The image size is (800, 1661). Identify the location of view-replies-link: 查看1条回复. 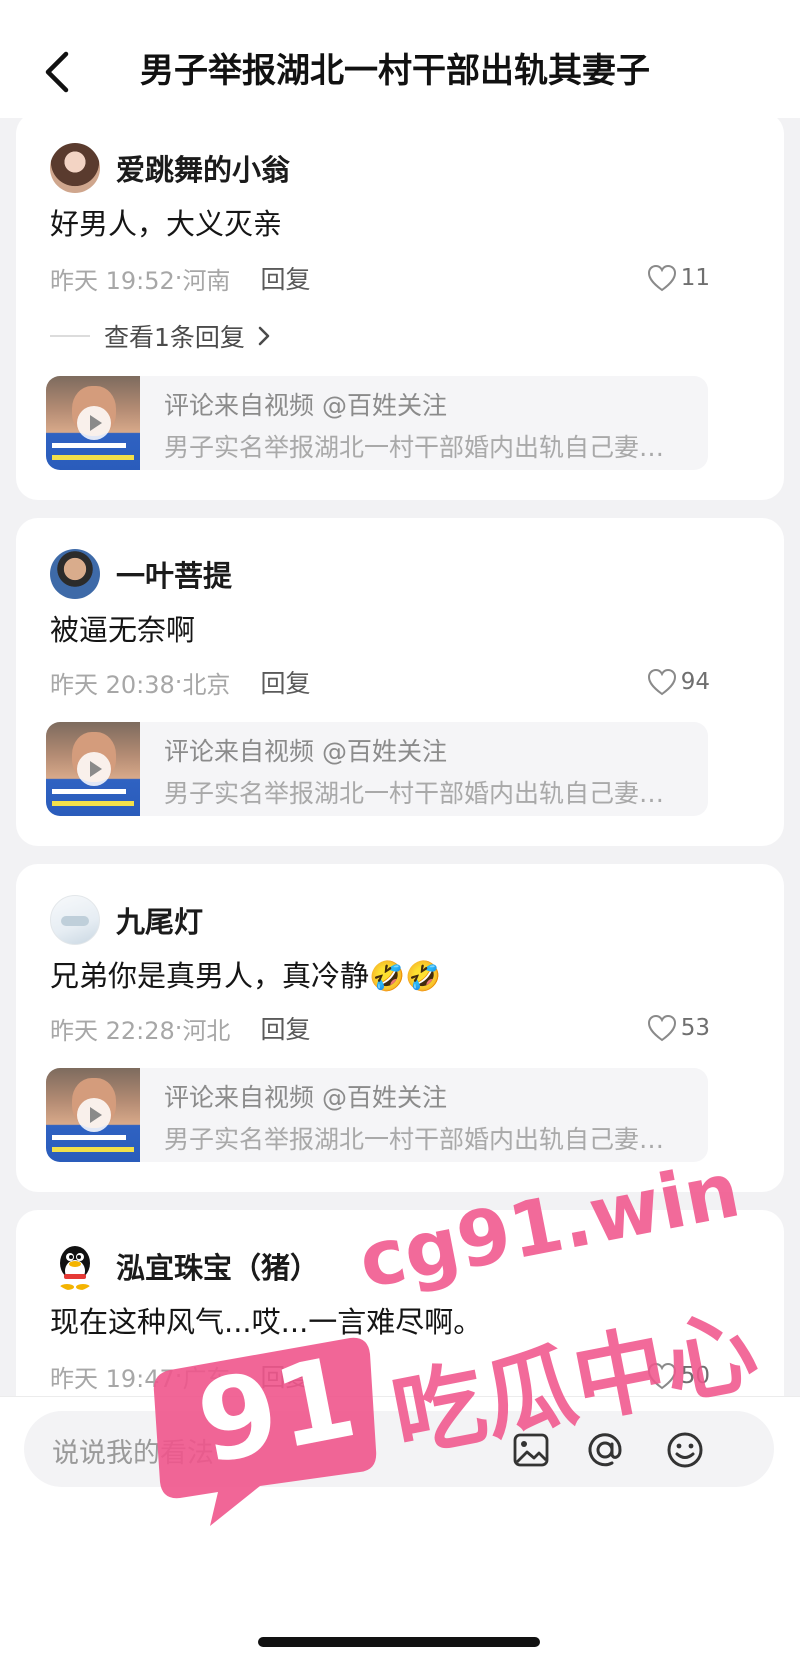
(160, 336).